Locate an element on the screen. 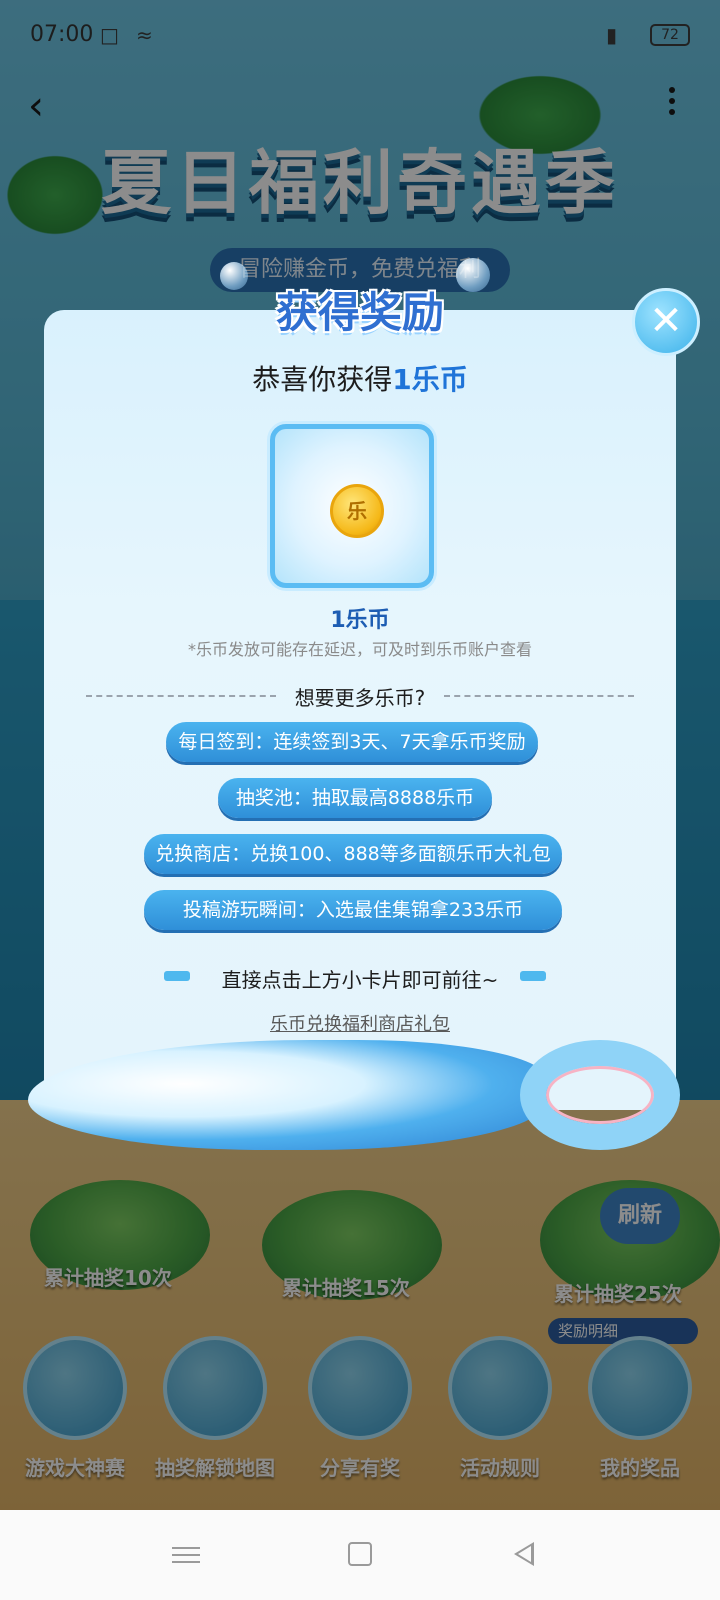 This screenshot has width=720, height=1600. status-time: 07:00 is located at coordinates (62, 34).